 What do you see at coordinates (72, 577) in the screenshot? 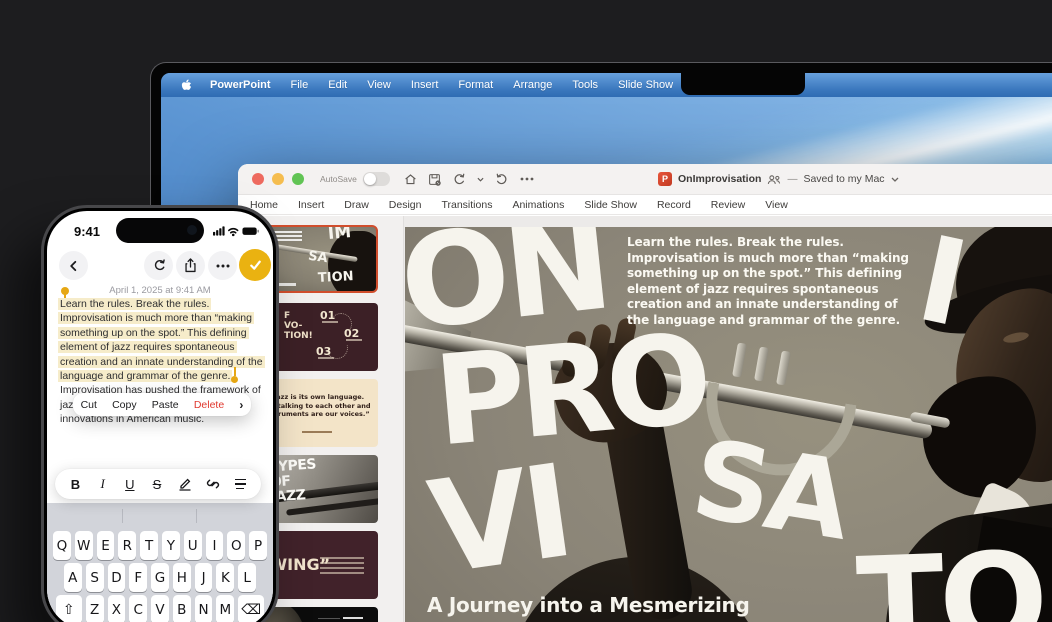
I see `keyboard-key: A` at bounding box center [72, 577].